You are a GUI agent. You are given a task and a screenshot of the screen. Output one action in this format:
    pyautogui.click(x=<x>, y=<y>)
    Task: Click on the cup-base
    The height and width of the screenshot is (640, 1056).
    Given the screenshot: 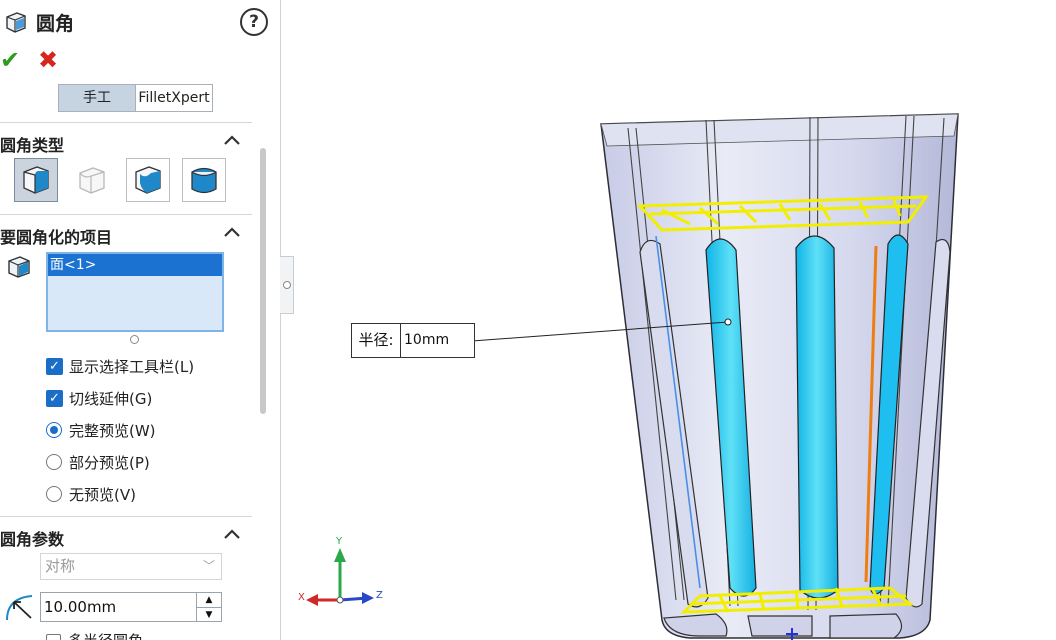 What is the action you would take?
    pyautogui.click(x=783, y=626)
    